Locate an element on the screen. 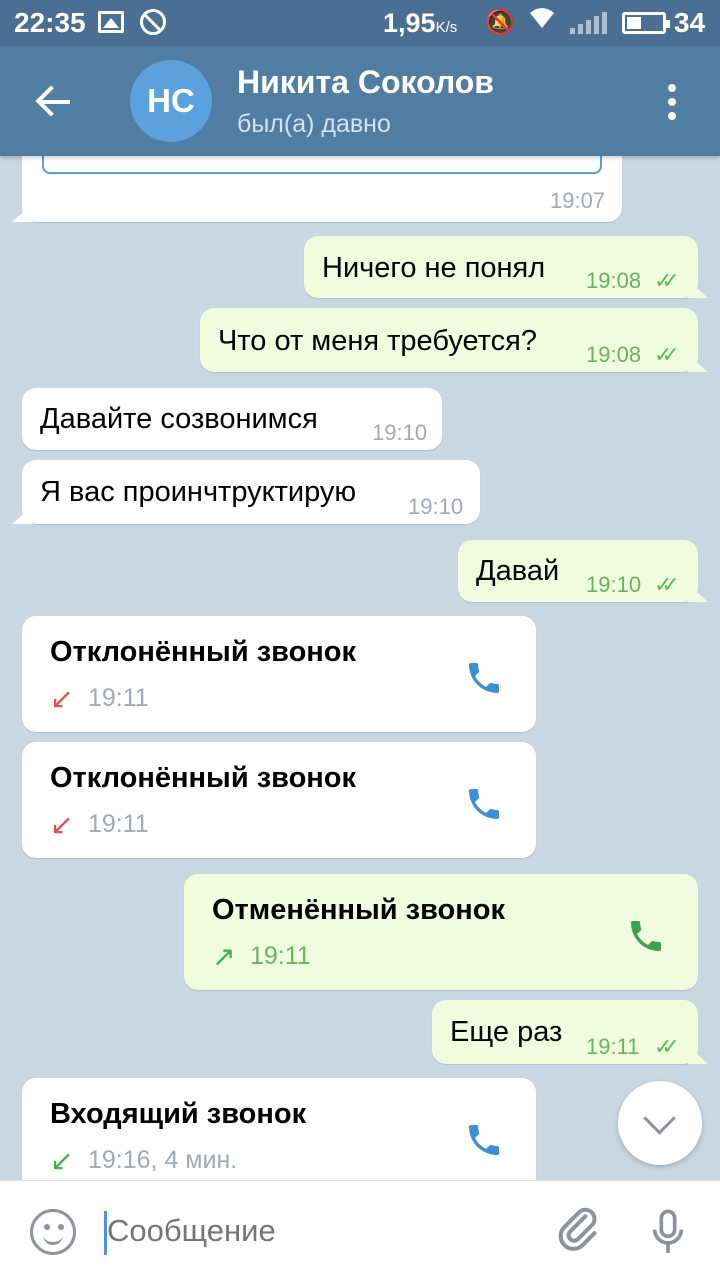 The width and height of the screenshot is (720, 1280). incoming-arrow-icon: ↙ is located at coordinates (62, 1160).